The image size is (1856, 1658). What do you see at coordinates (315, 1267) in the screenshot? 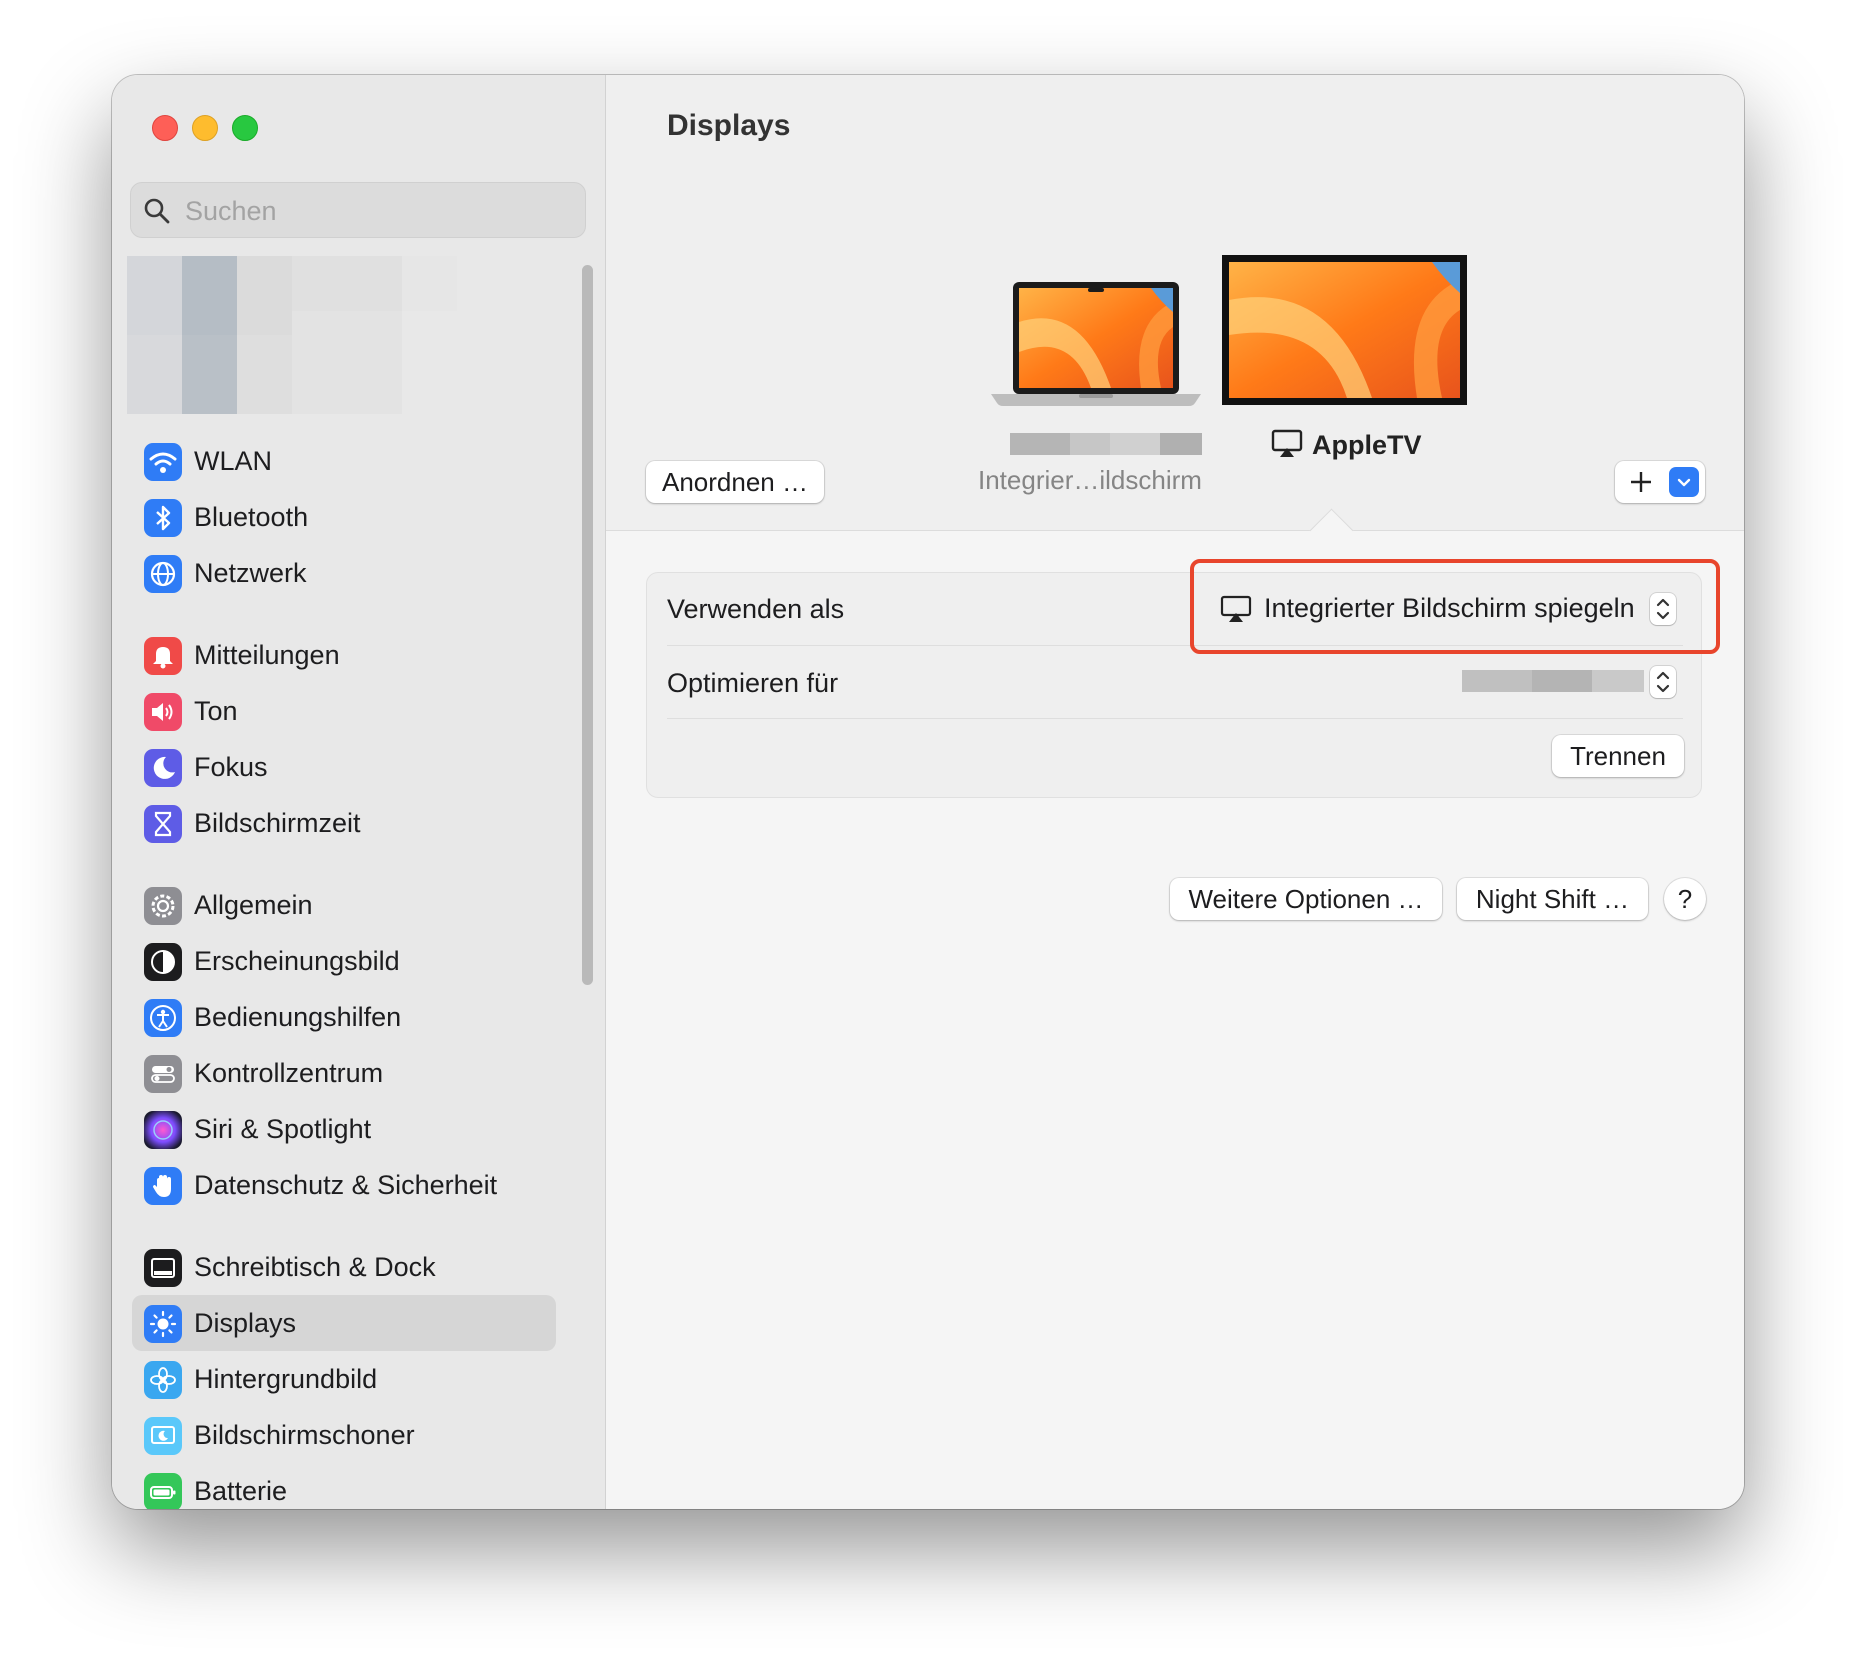
I see `sidebar-item-label: Schreibtisch & Dock` at bounding box center [315, 1267].